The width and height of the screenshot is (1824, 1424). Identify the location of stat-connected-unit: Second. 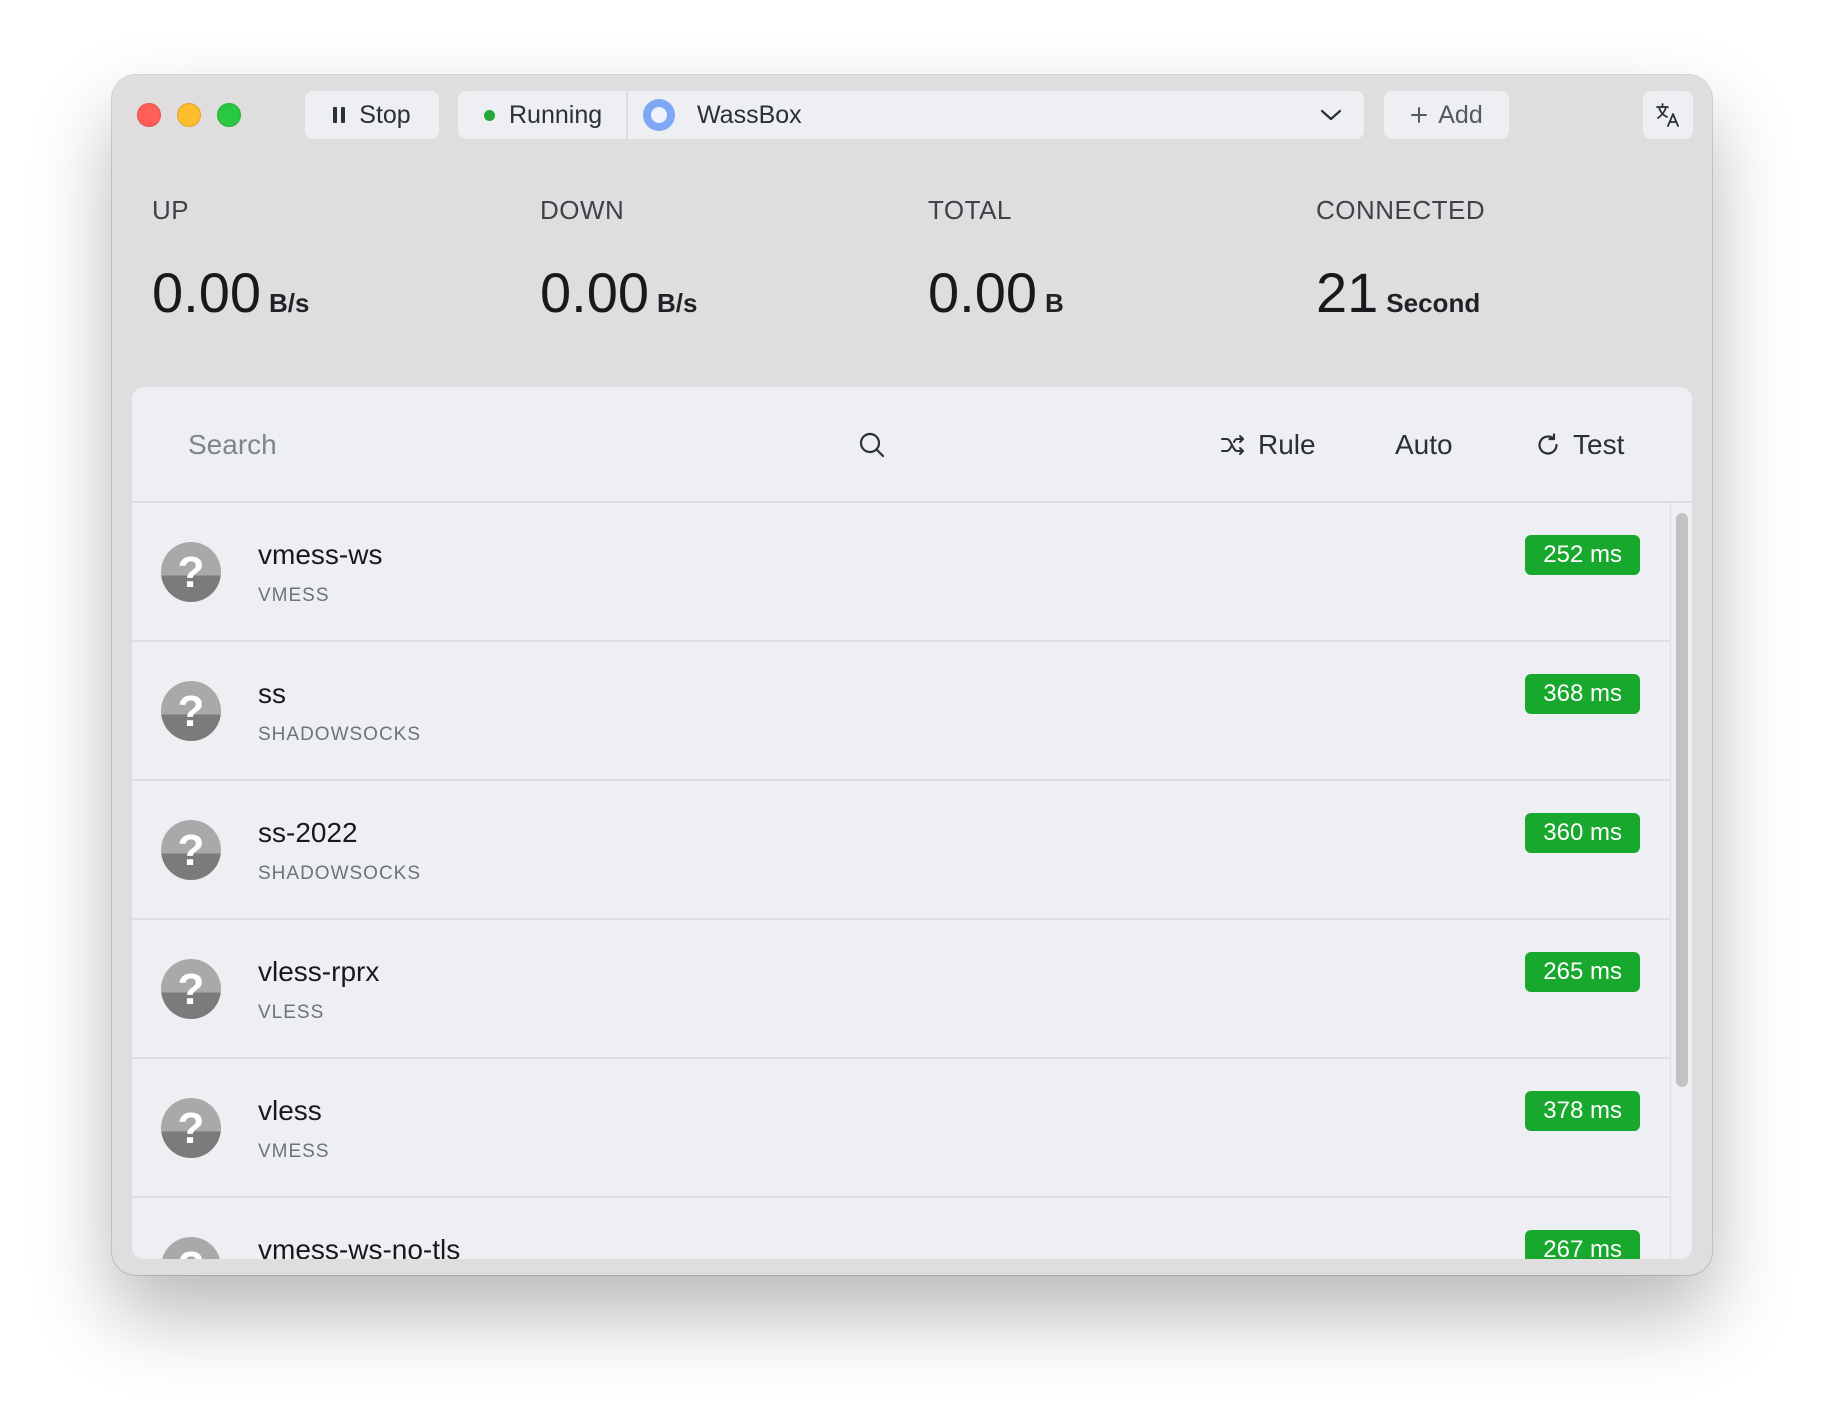
(1433, 303).